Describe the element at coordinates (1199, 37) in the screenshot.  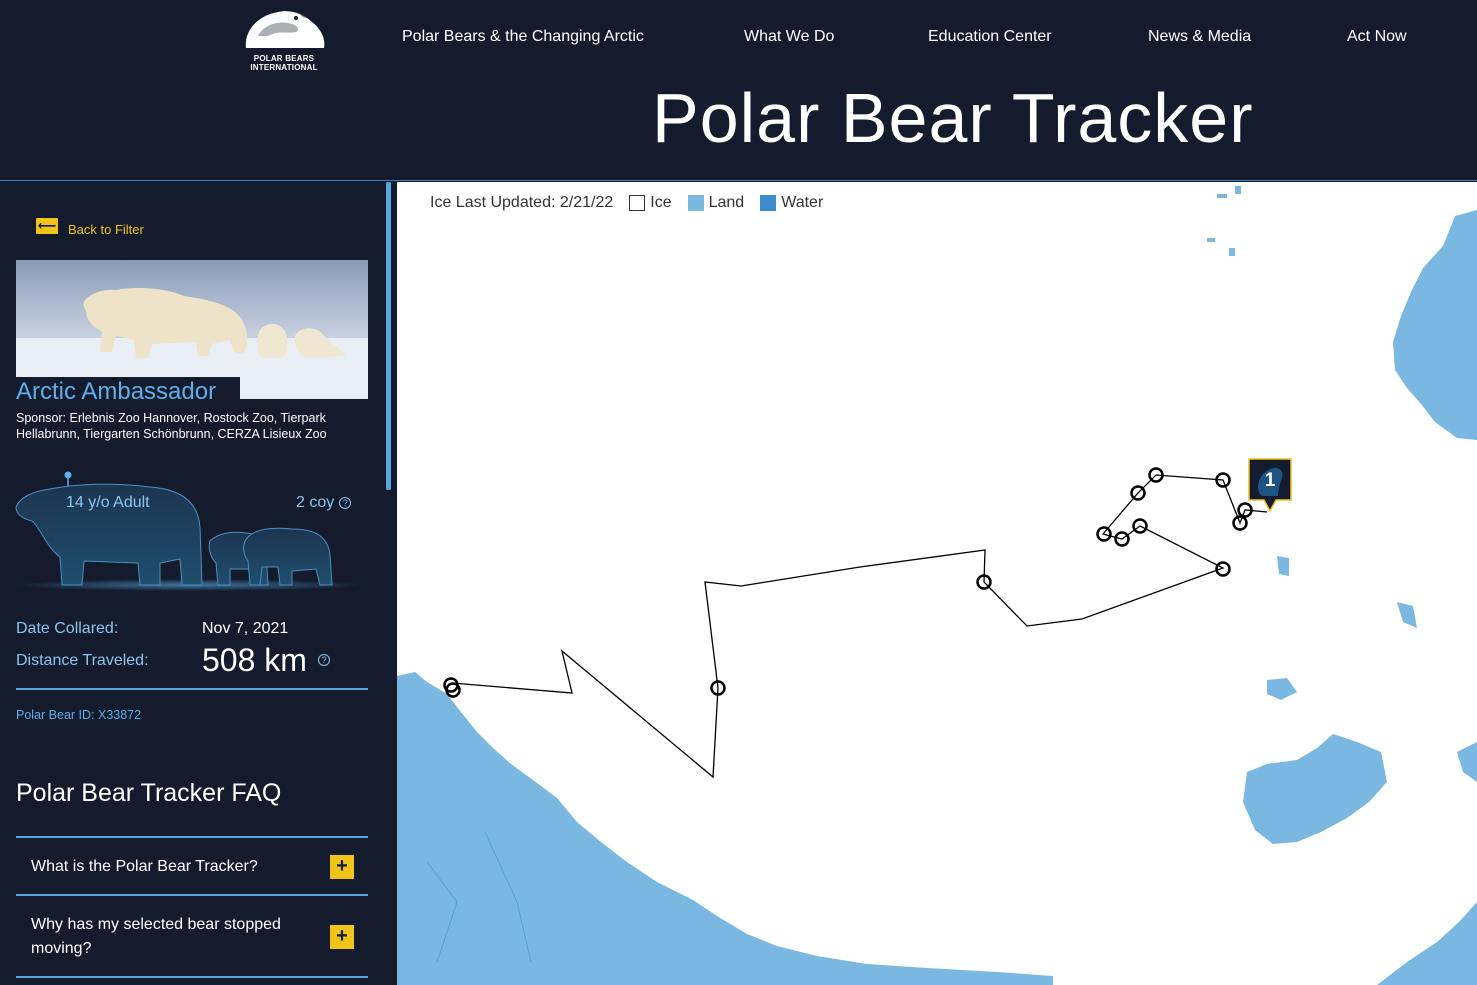
I see `nav-news-media: News & Media` at that location.